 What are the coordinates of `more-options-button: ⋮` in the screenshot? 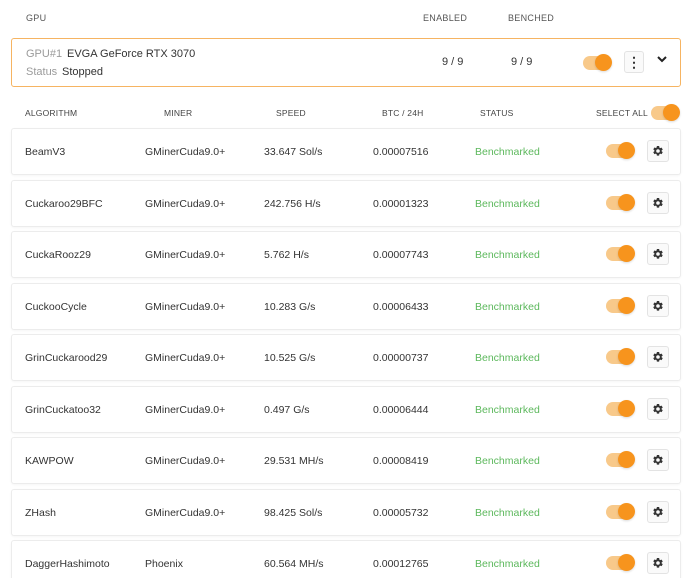 It's located at (634, 62).